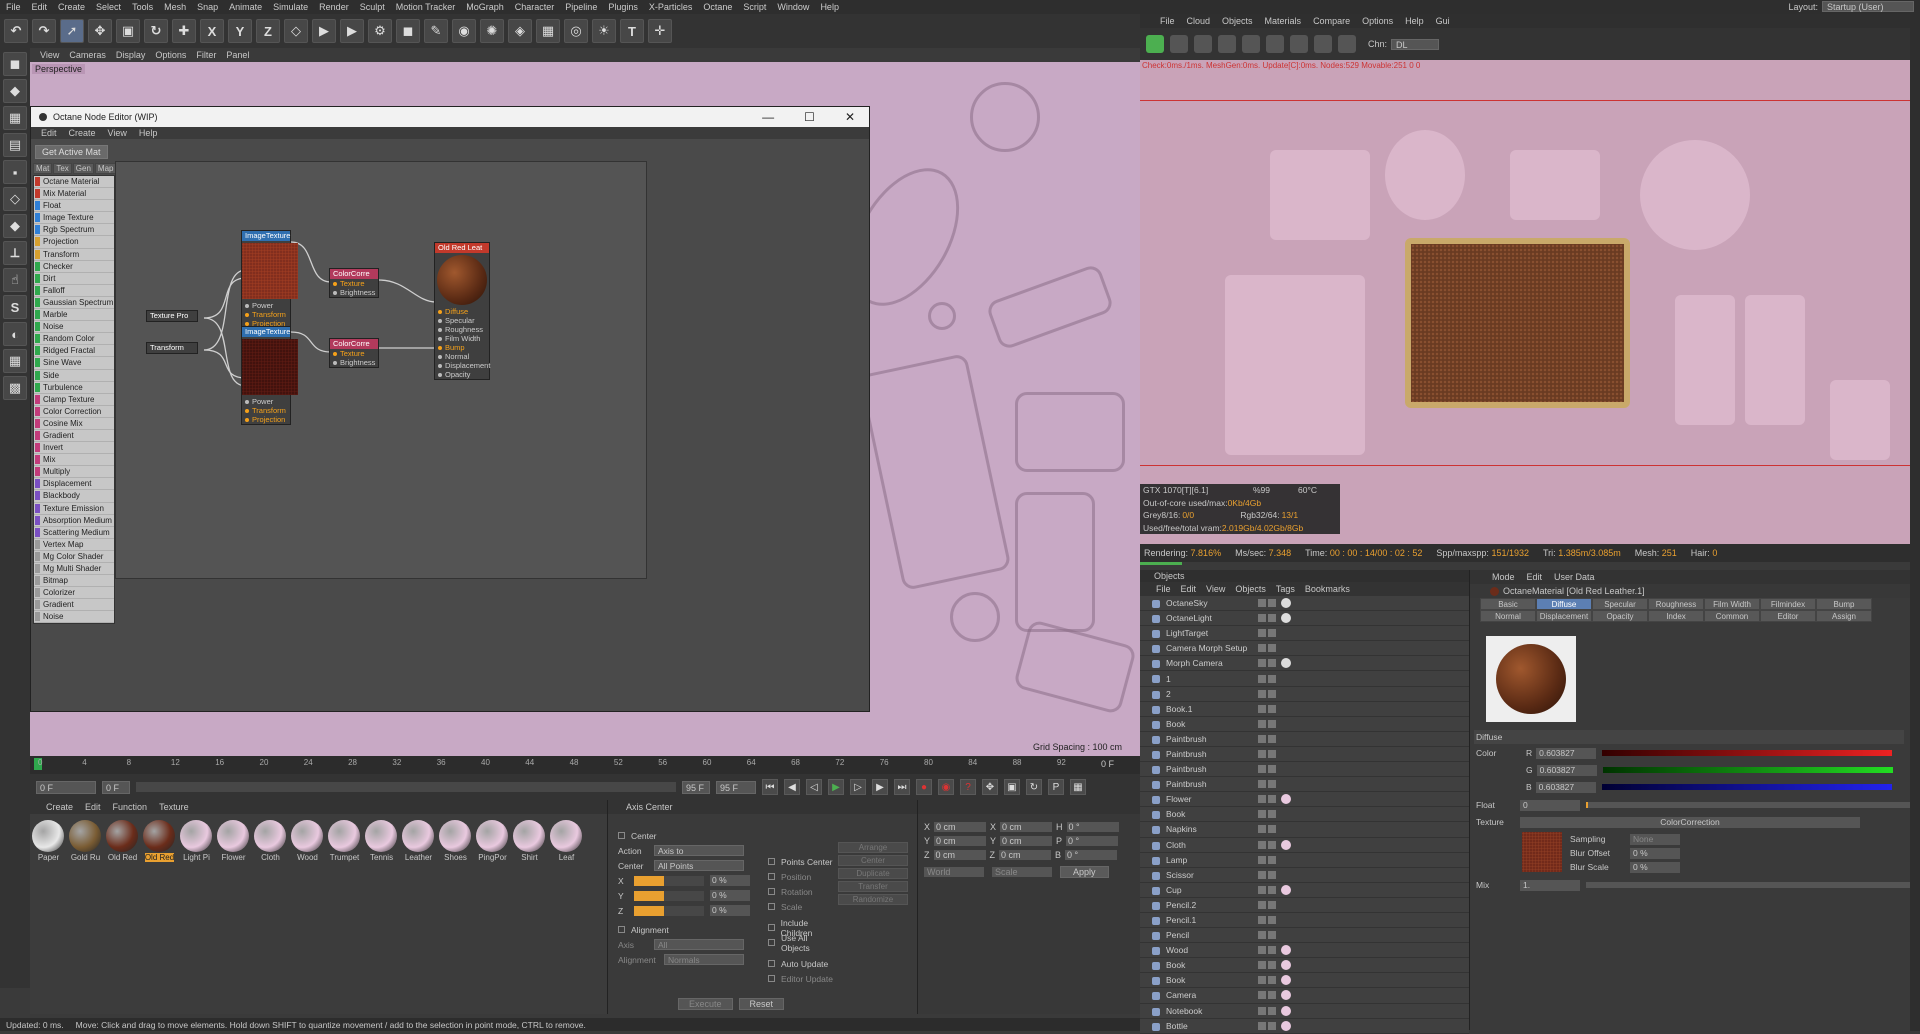 Image resolution: width=1920 pixels, height=1034 pixels. What do you see at coordinates (1167, 21) in the screenshot?
I see `live-viewer-menu-file: File` at bounding box center [1167, 21].